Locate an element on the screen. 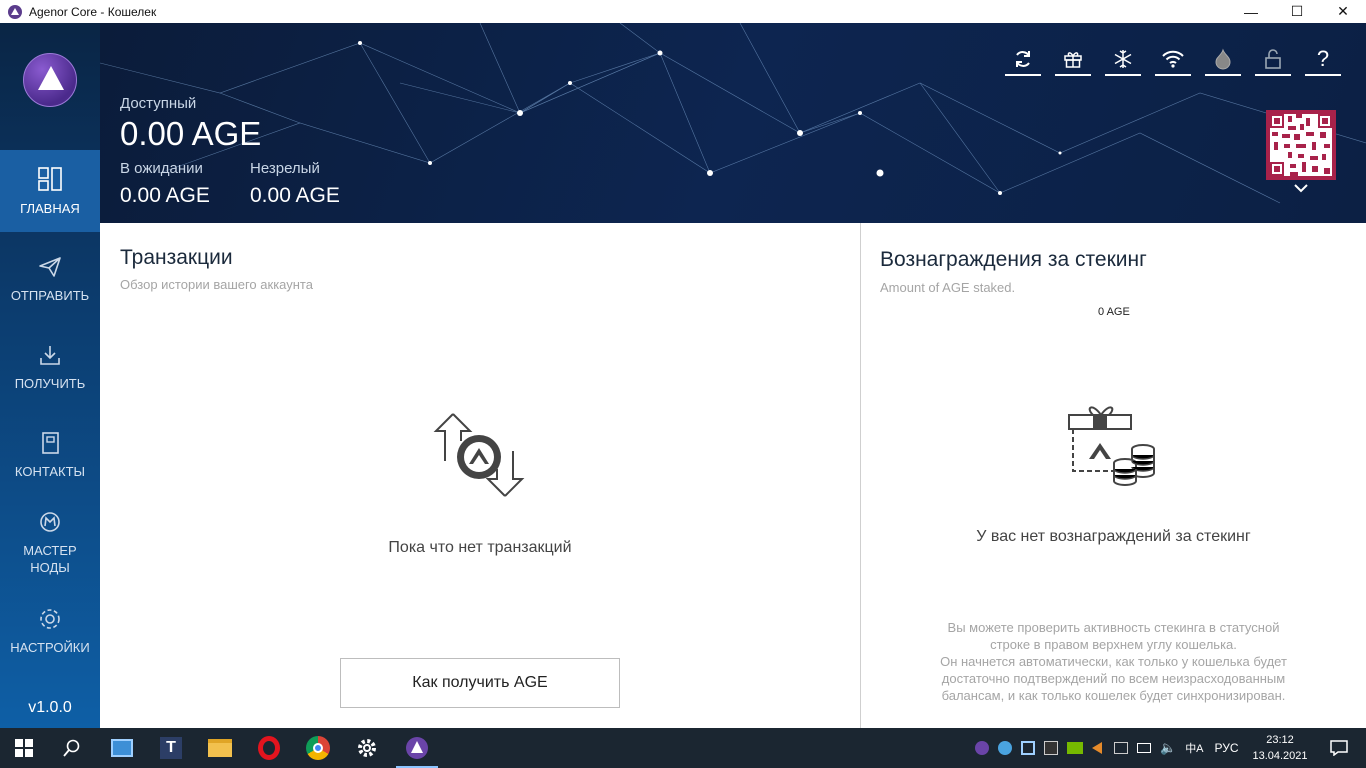 Image resolution: width=1366 pixels, height=768 pixels. nav-contacts: КОНТАКТЫ is located at coordinates (50, 455).